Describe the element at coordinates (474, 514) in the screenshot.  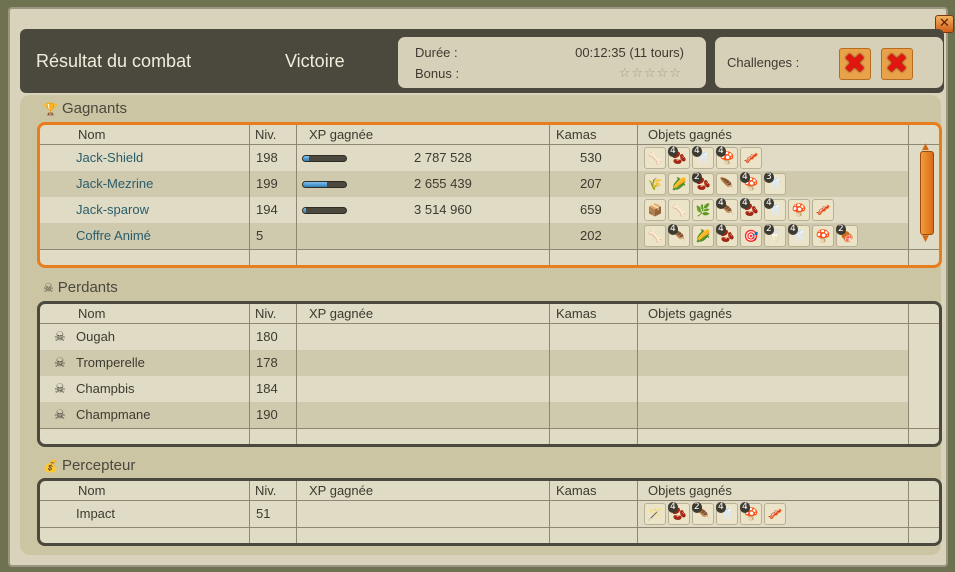
I see `table-row: Impact 51 🪄 🫘 4 🪶 2 🦷 4 🍄 4 🥓` at that location.